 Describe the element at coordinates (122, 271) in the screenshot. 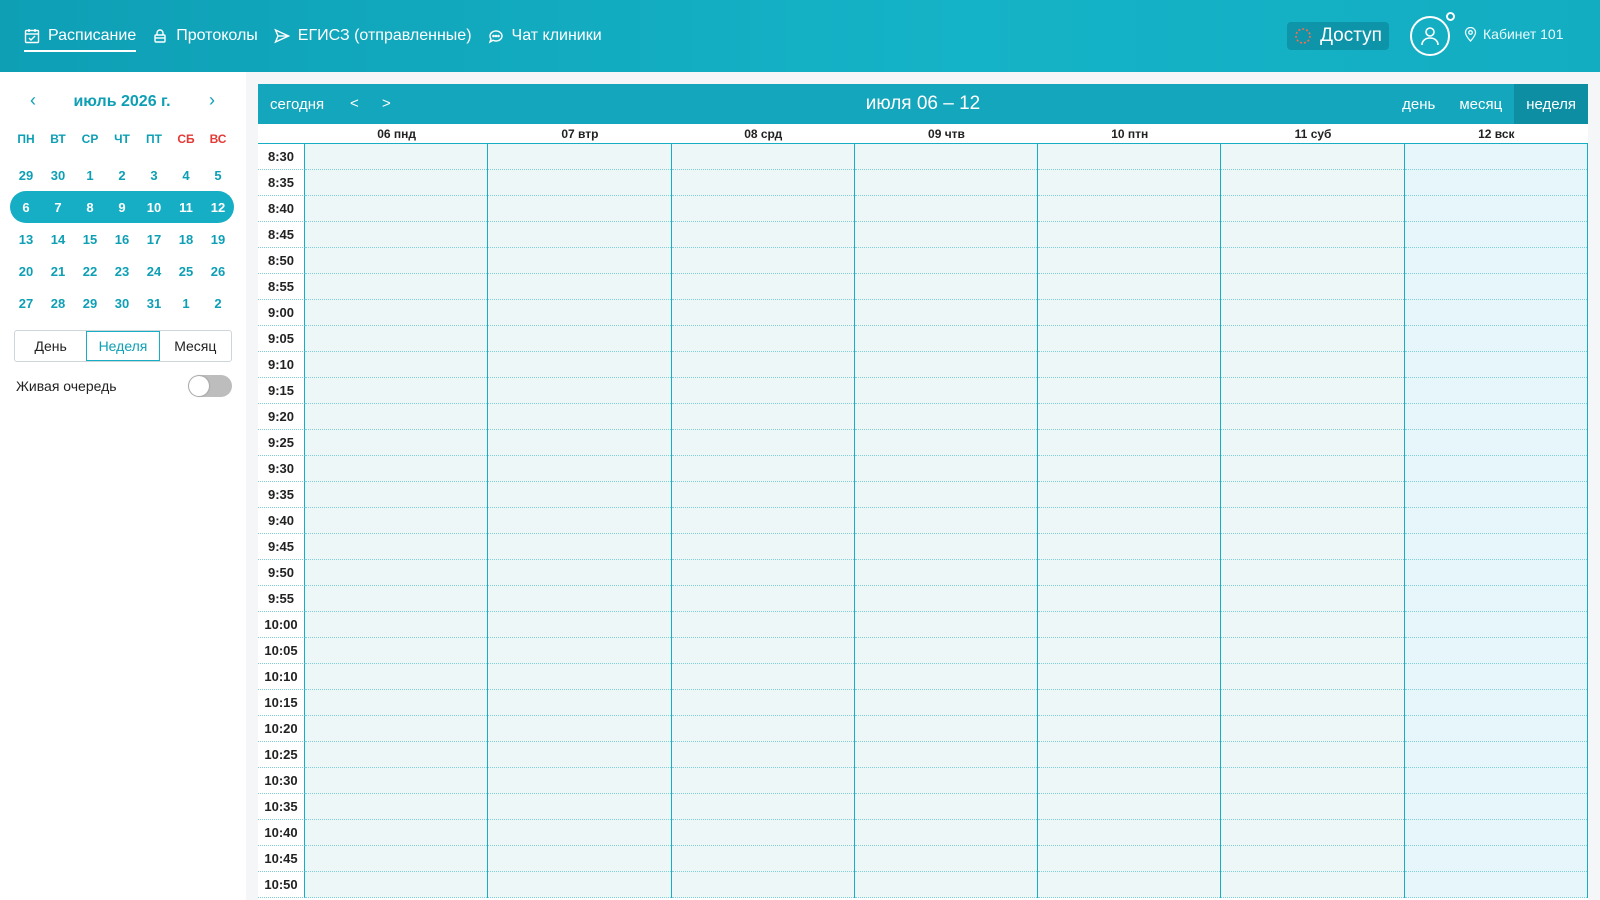

I see `mini-calendar-day: 23` at that location.